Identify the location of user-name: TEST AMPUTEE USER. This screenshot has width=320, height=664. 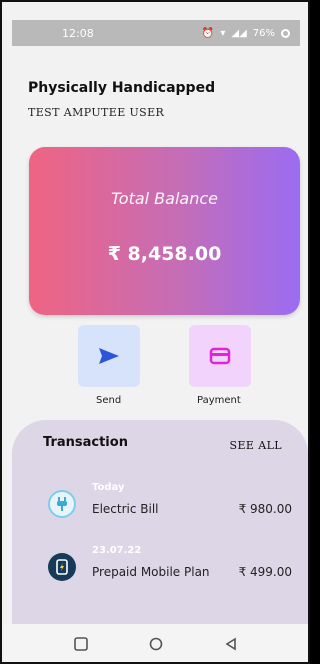
(96, 112).